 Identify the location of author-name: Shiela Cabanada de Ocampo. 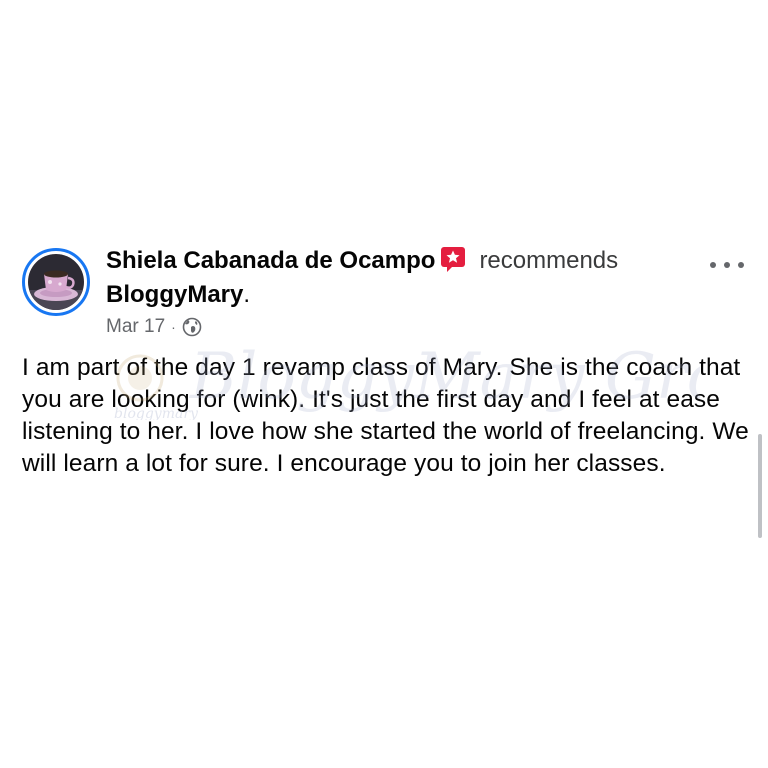
(270, 260).